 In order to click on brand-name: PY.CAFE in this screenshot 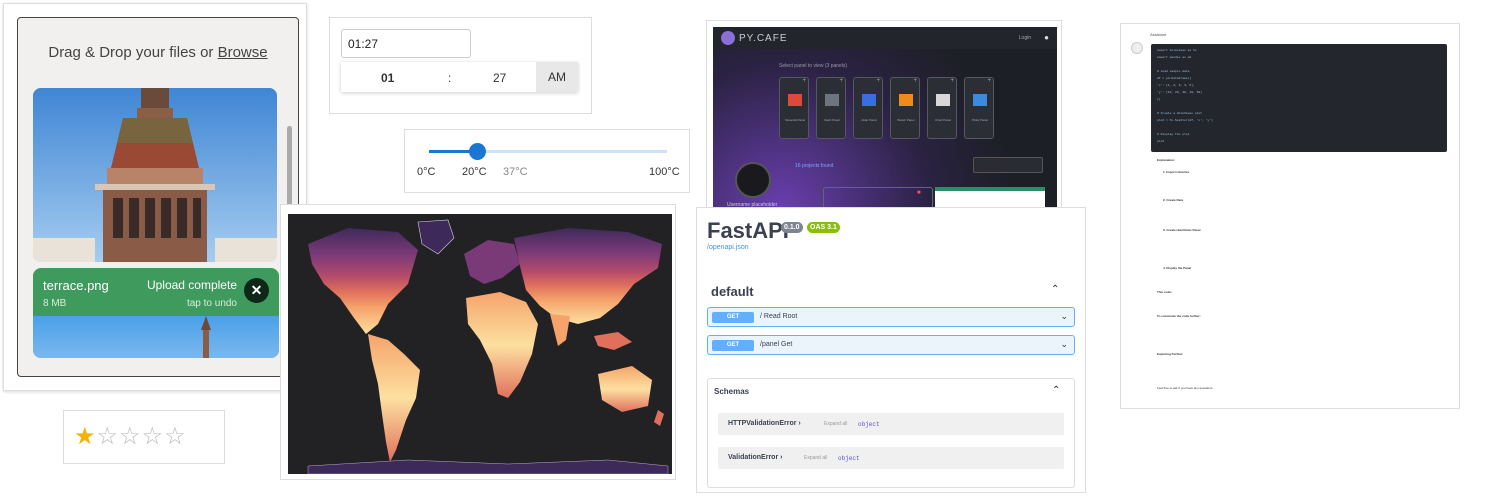, I will do `click(763, 38)`.